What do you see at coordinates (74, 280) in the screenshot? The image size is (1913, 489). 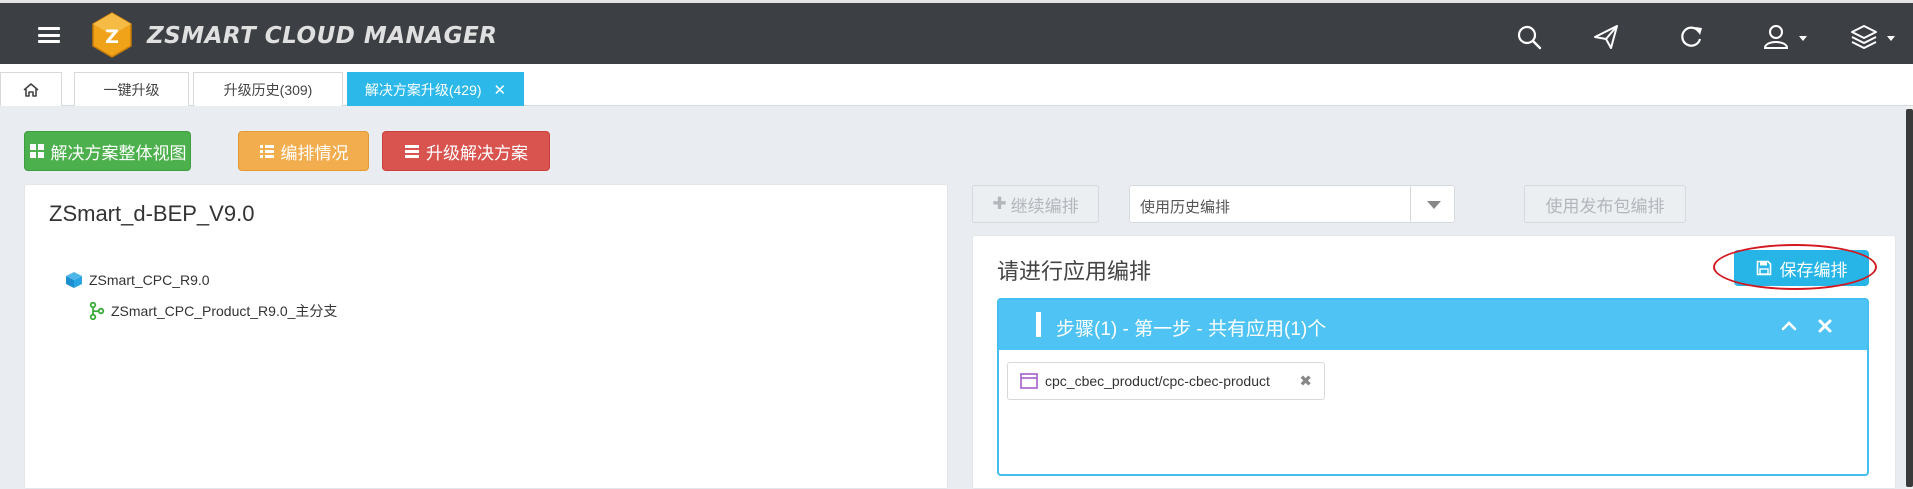 I see `cube-icon` at bounding box center [74, 280].